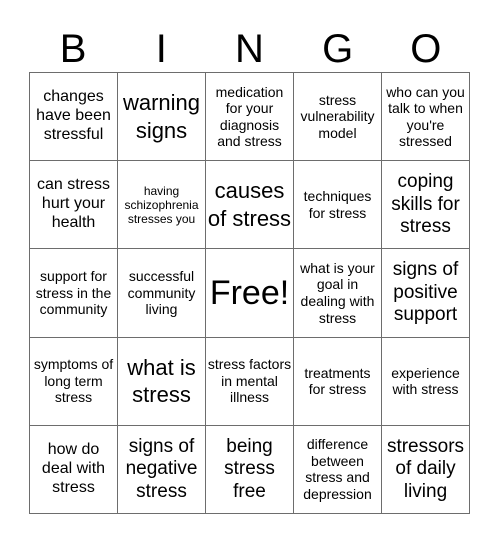  I want to click on bingo-cell-text: can stress hurt your health, so click(73, 204).